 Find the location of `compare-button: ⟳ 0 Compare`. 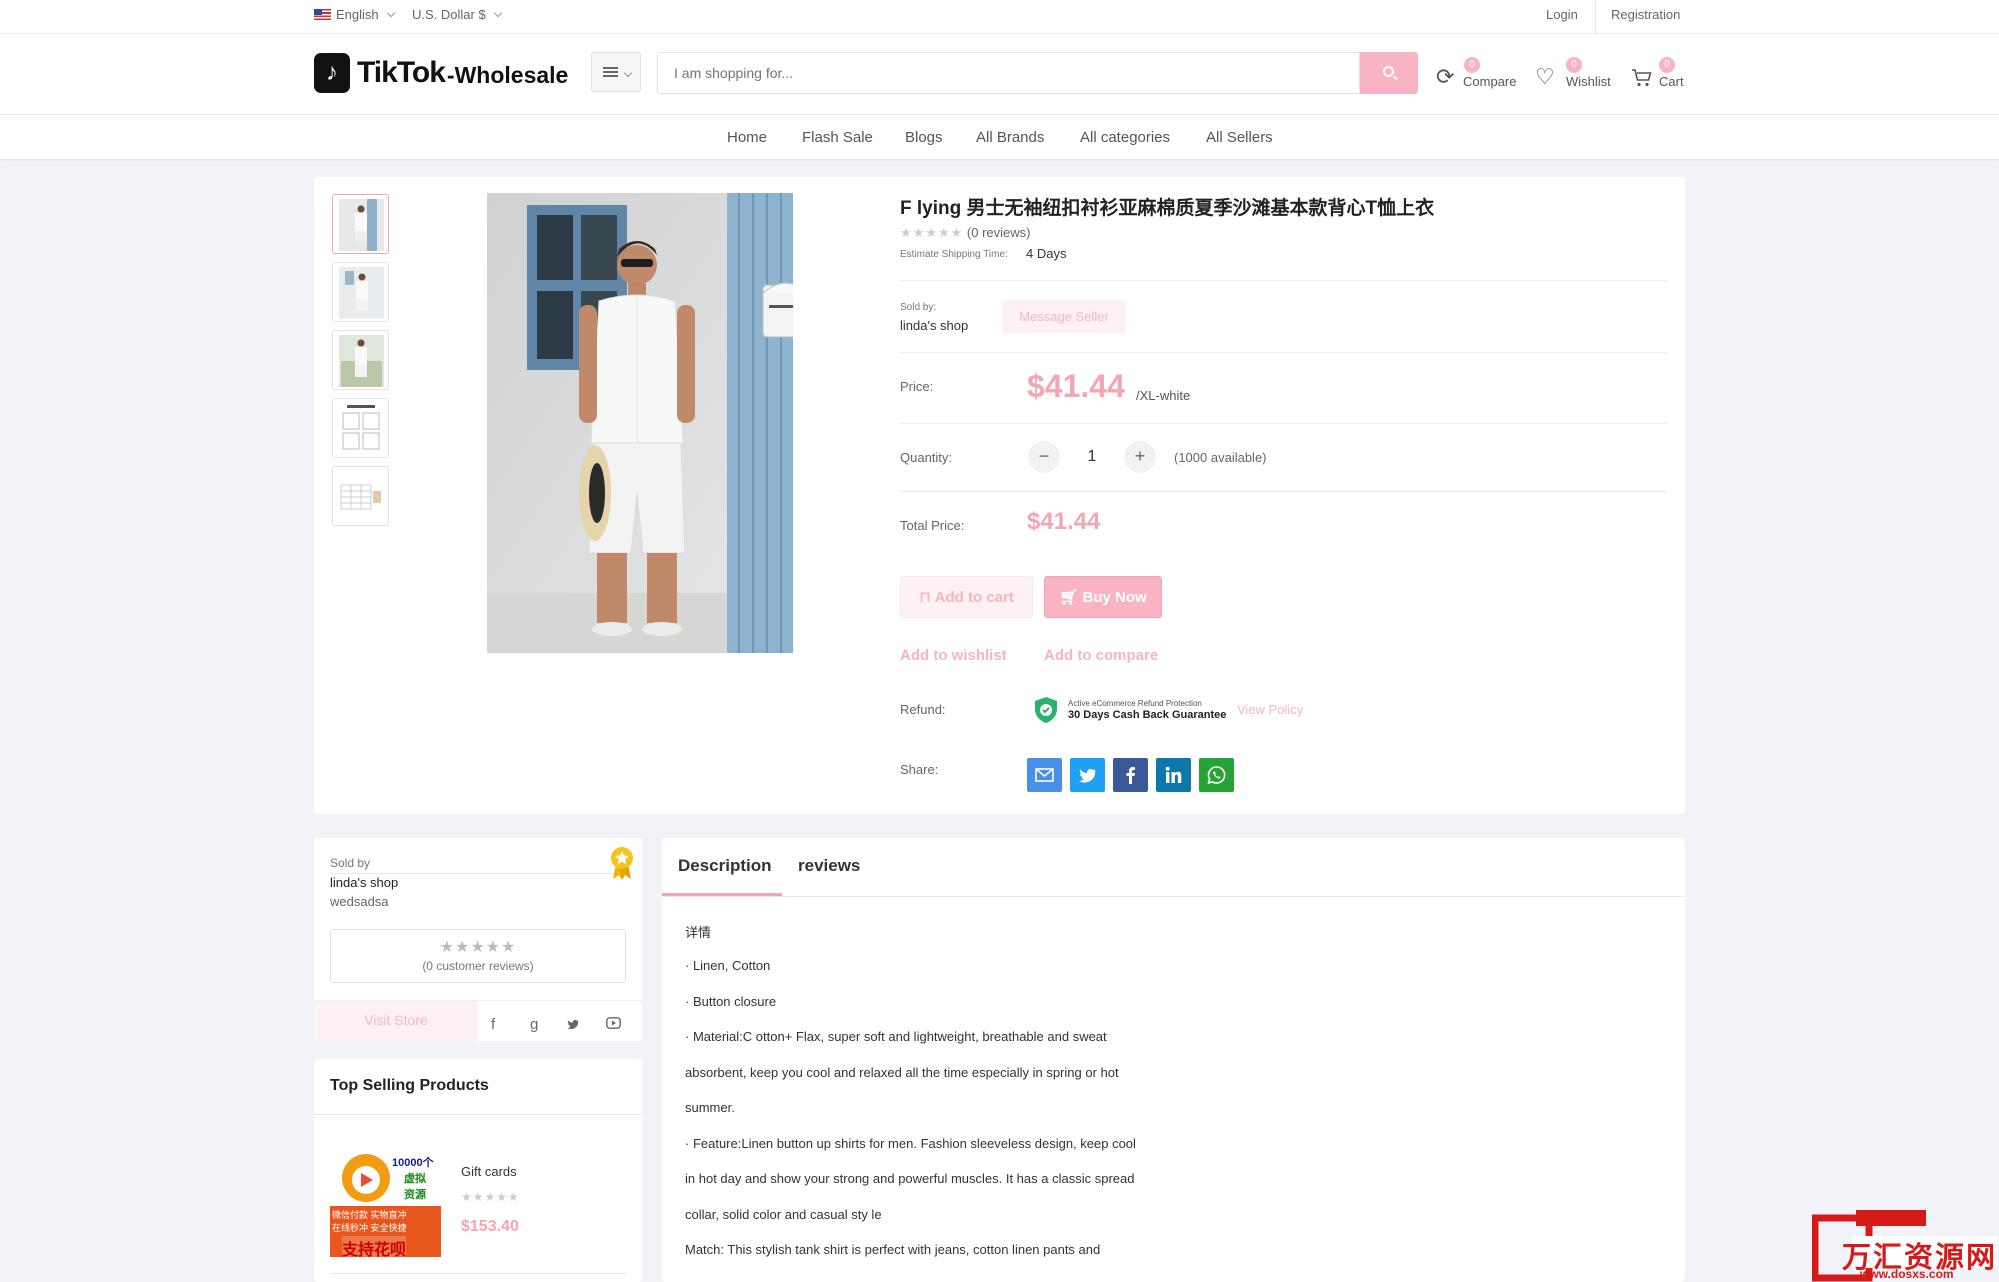

compare-button: ⟳ 0 Compare is located at coordinates (1476, 74).